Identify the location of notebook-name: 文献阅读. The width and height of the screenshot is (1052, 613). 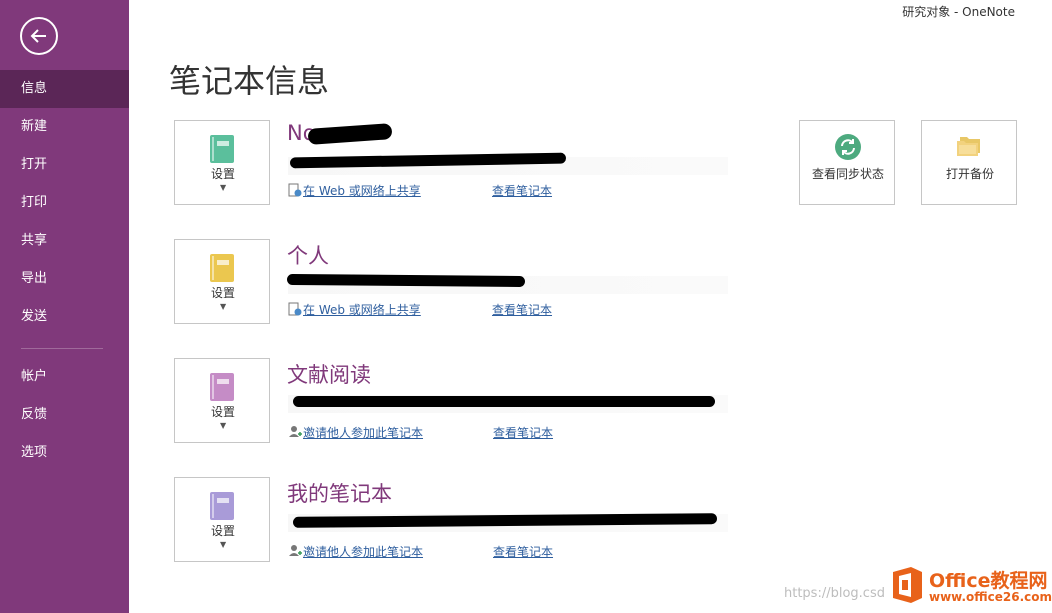
(329, 375).